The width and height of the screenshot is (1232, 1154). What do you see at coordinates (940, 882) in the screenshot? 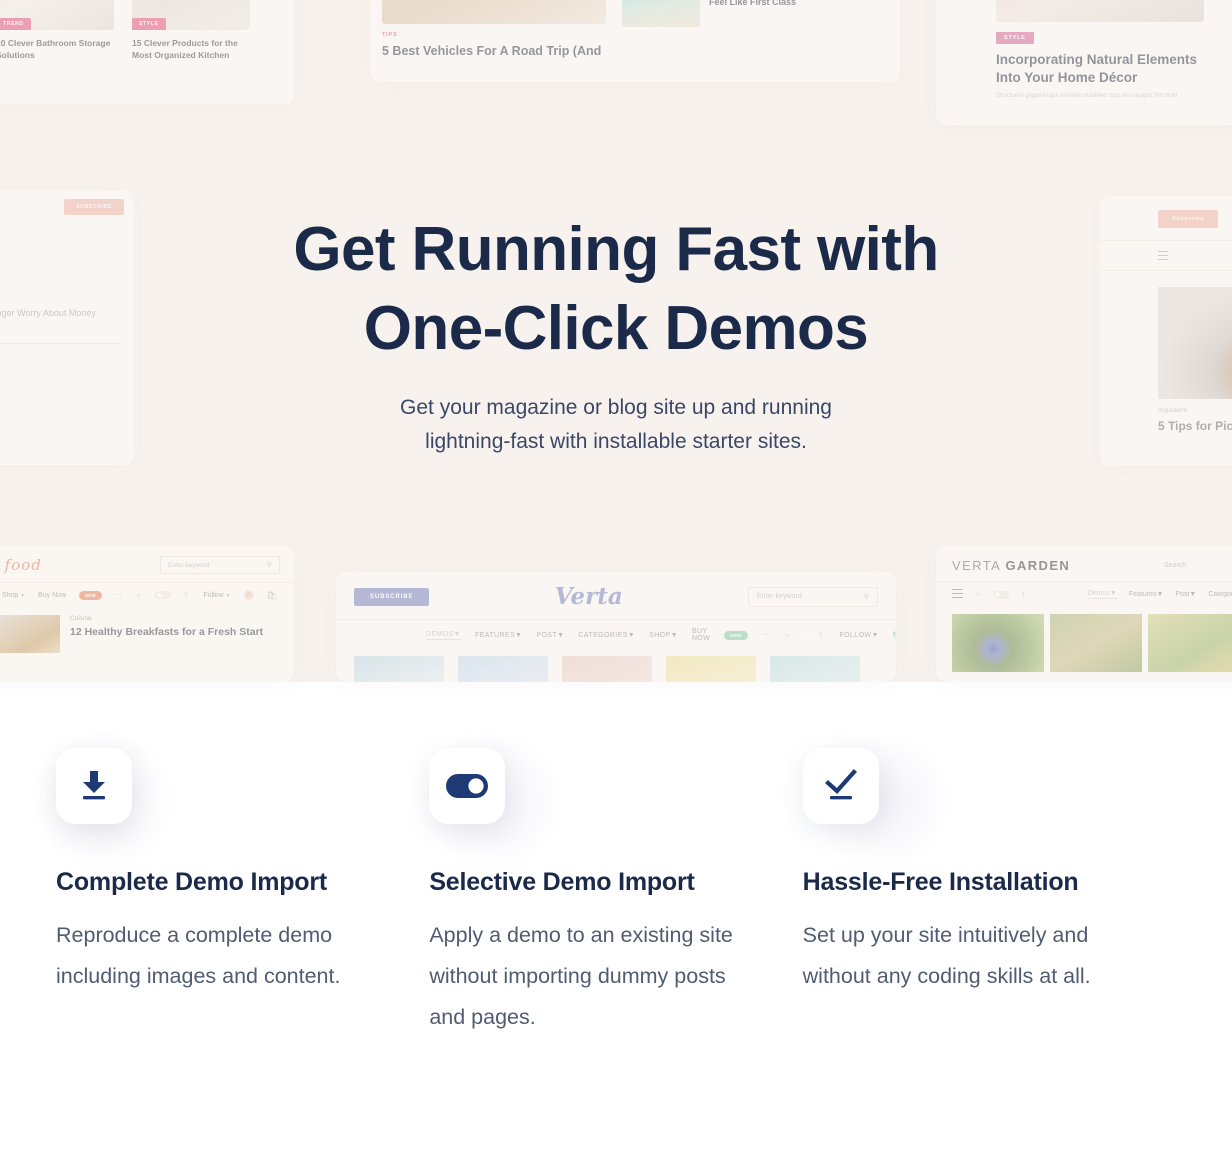
I see `feature-title: Hassle-Free Installation` at bounding box center [940, 882].